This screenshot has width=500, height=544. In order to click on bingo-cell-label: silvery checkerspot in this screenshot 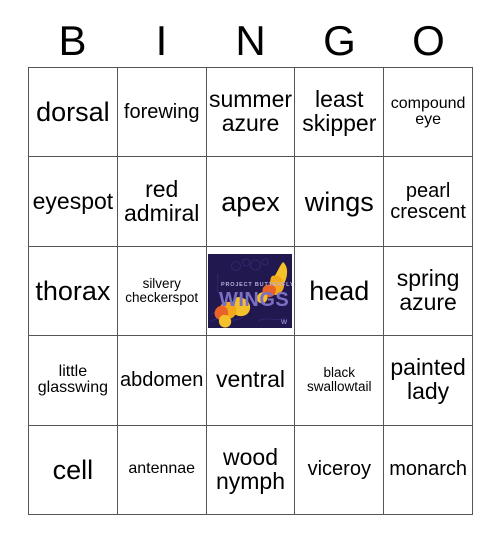, I will do `click(162, 290)`.